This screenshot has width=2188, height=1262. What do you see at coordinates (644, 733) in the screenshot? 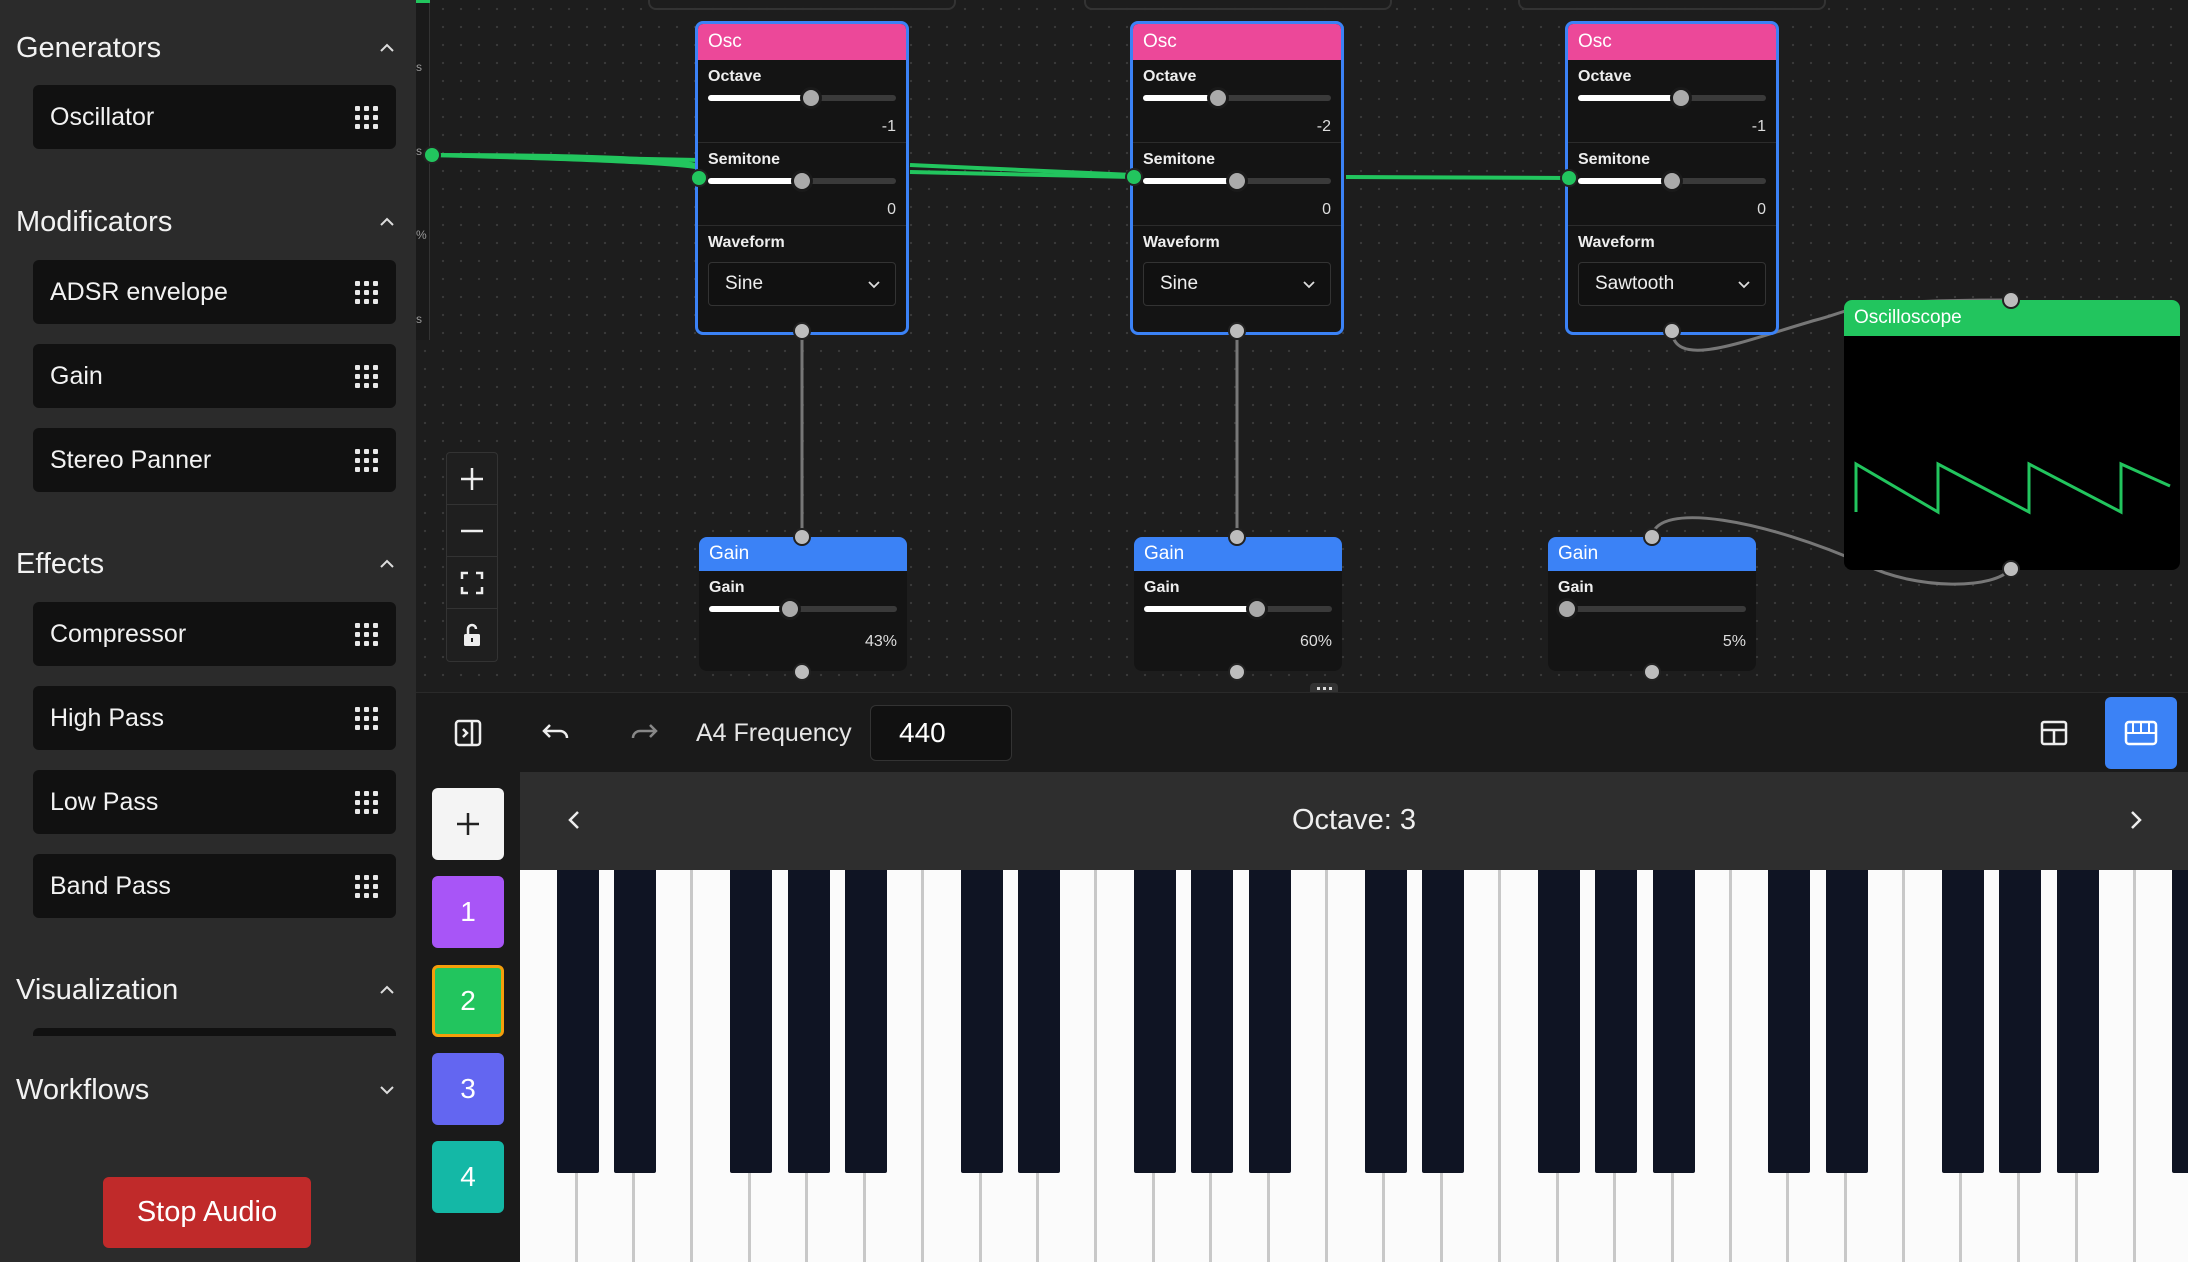
I see `redo-button` at bounding box center [644, 733].